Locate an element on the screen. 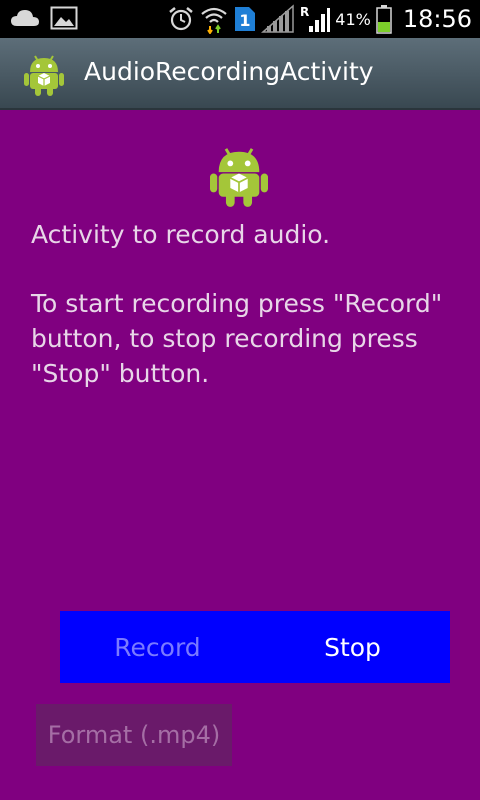 This screenshot has height=800, width=480. status-bar-system: 1 R 41% 18:56 is located at coordinates (319, 19).